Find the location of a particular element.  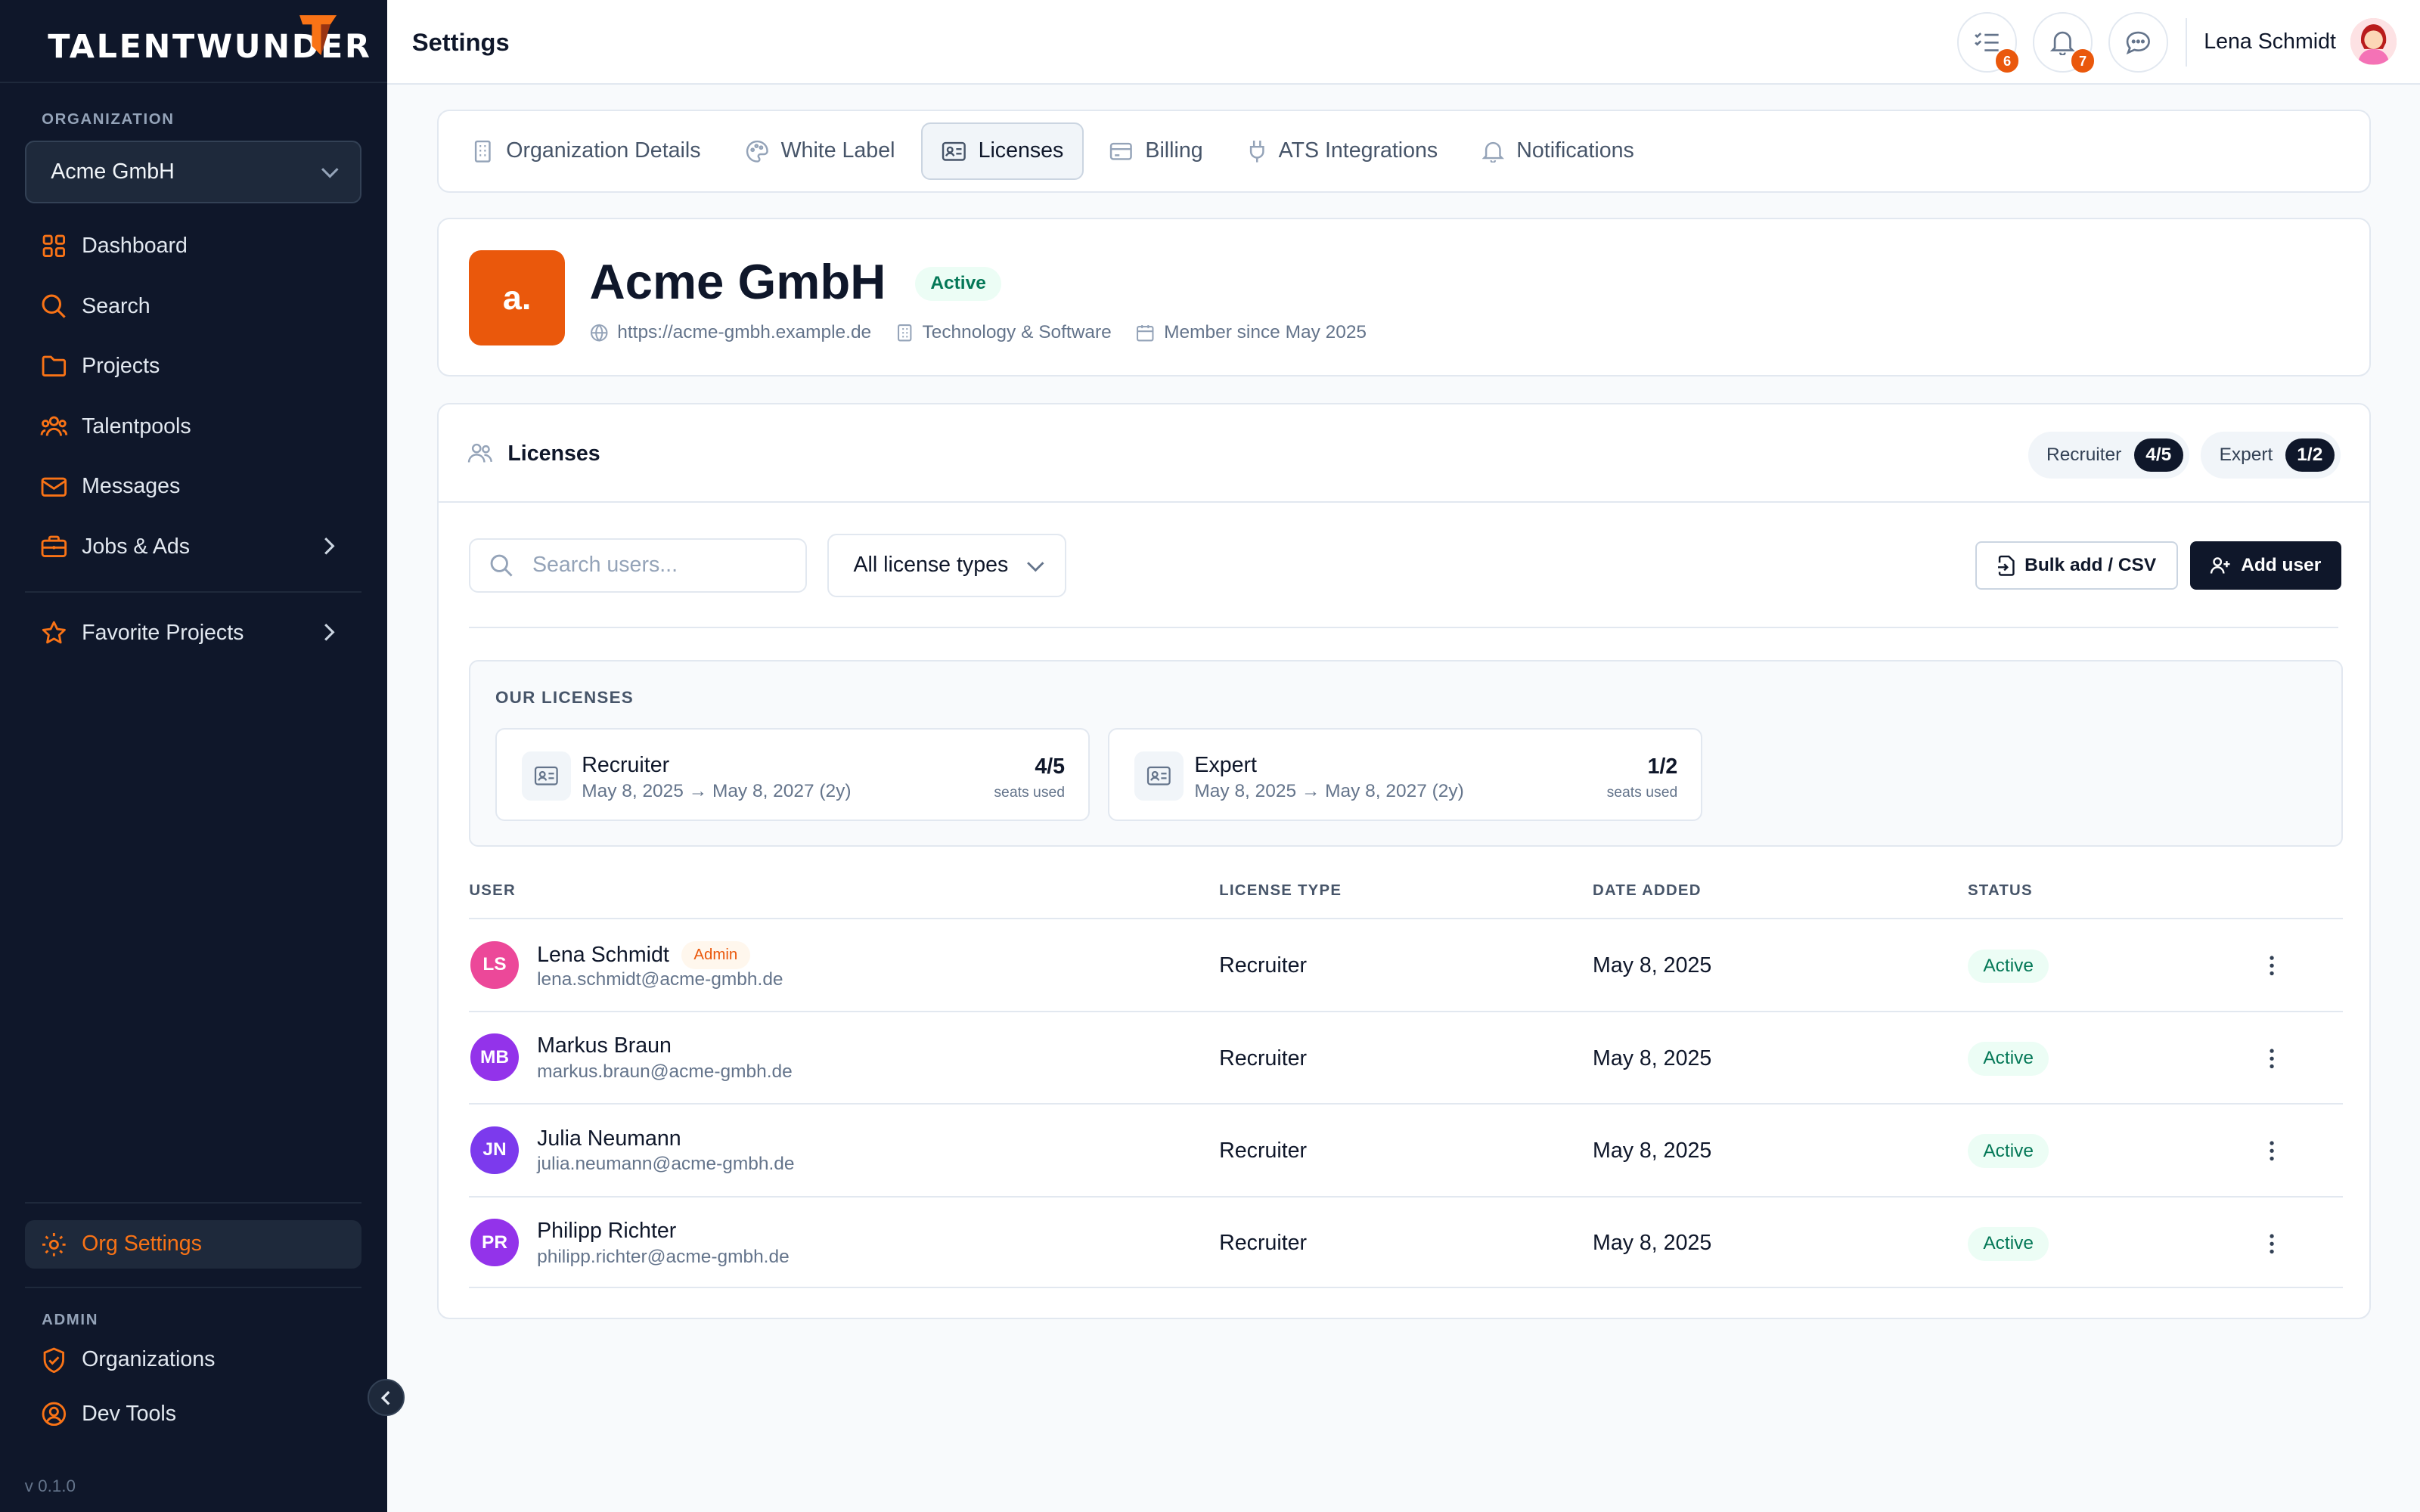

organization-name: Acme GmbH Active is located at coordinates (796, 281).